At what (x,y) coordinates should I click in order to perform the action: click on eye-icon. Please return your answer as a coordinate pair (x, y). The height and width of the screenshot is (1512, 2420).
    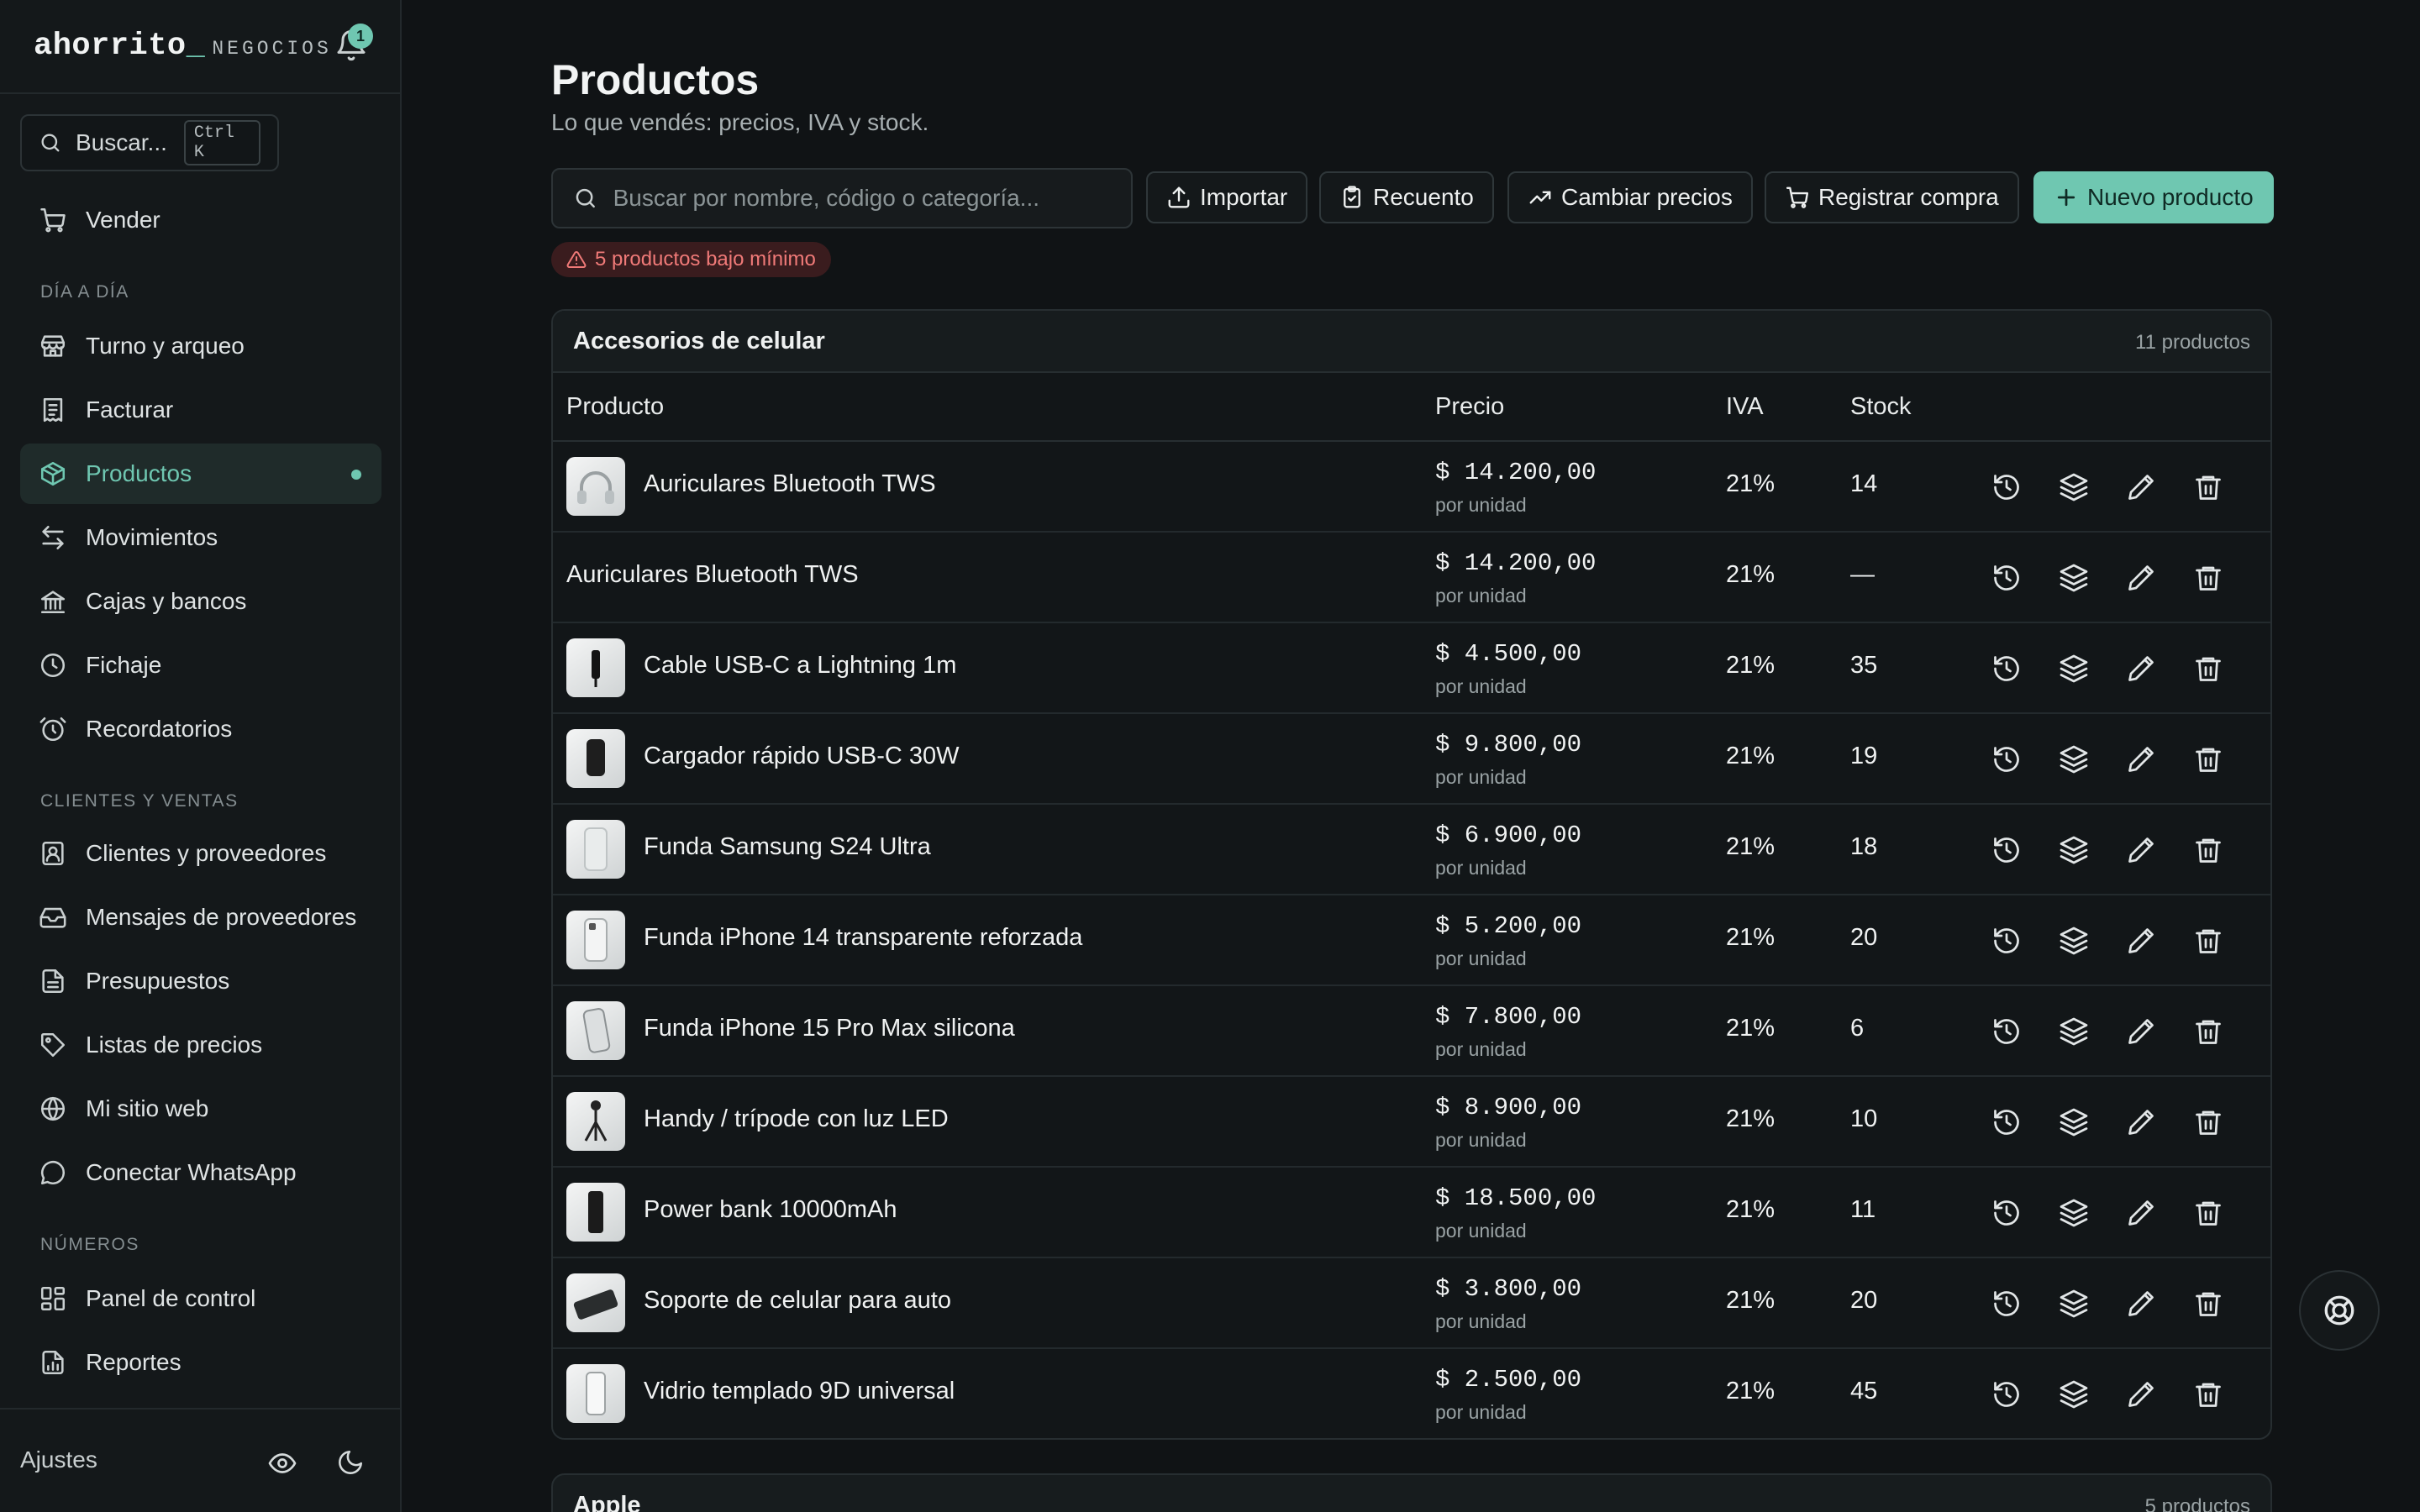
    Looking at the image, I should click on (282, 1463).